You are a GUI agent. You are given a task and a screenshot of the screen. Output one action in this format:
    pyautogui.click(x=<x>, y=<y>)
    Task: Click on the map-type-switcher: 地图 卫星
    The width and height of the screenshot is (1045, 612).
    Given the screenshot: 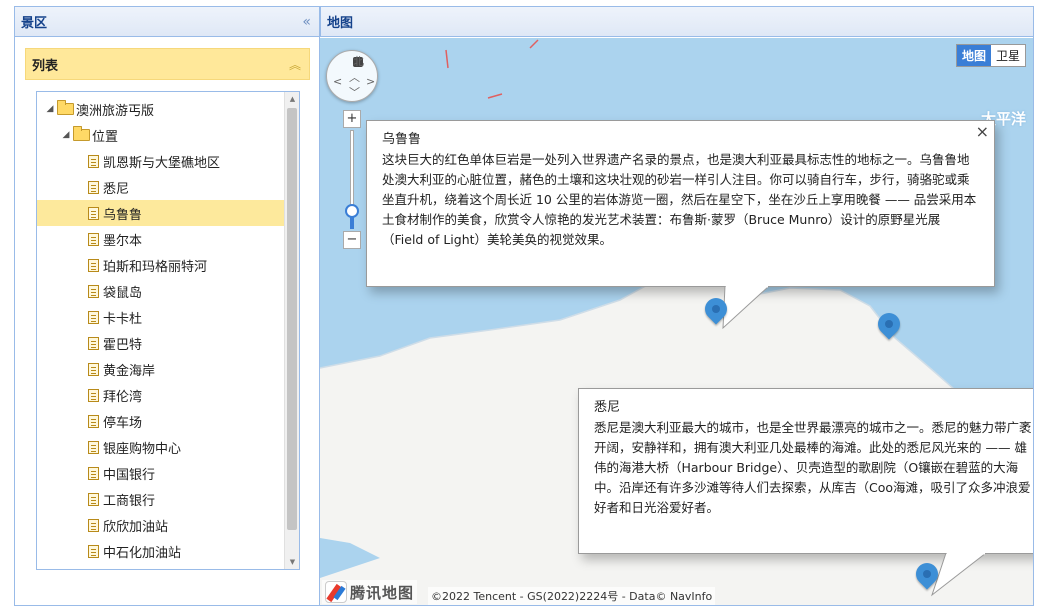 What is the action you would take?
    pyautogui.click(x=990, y=55)
    